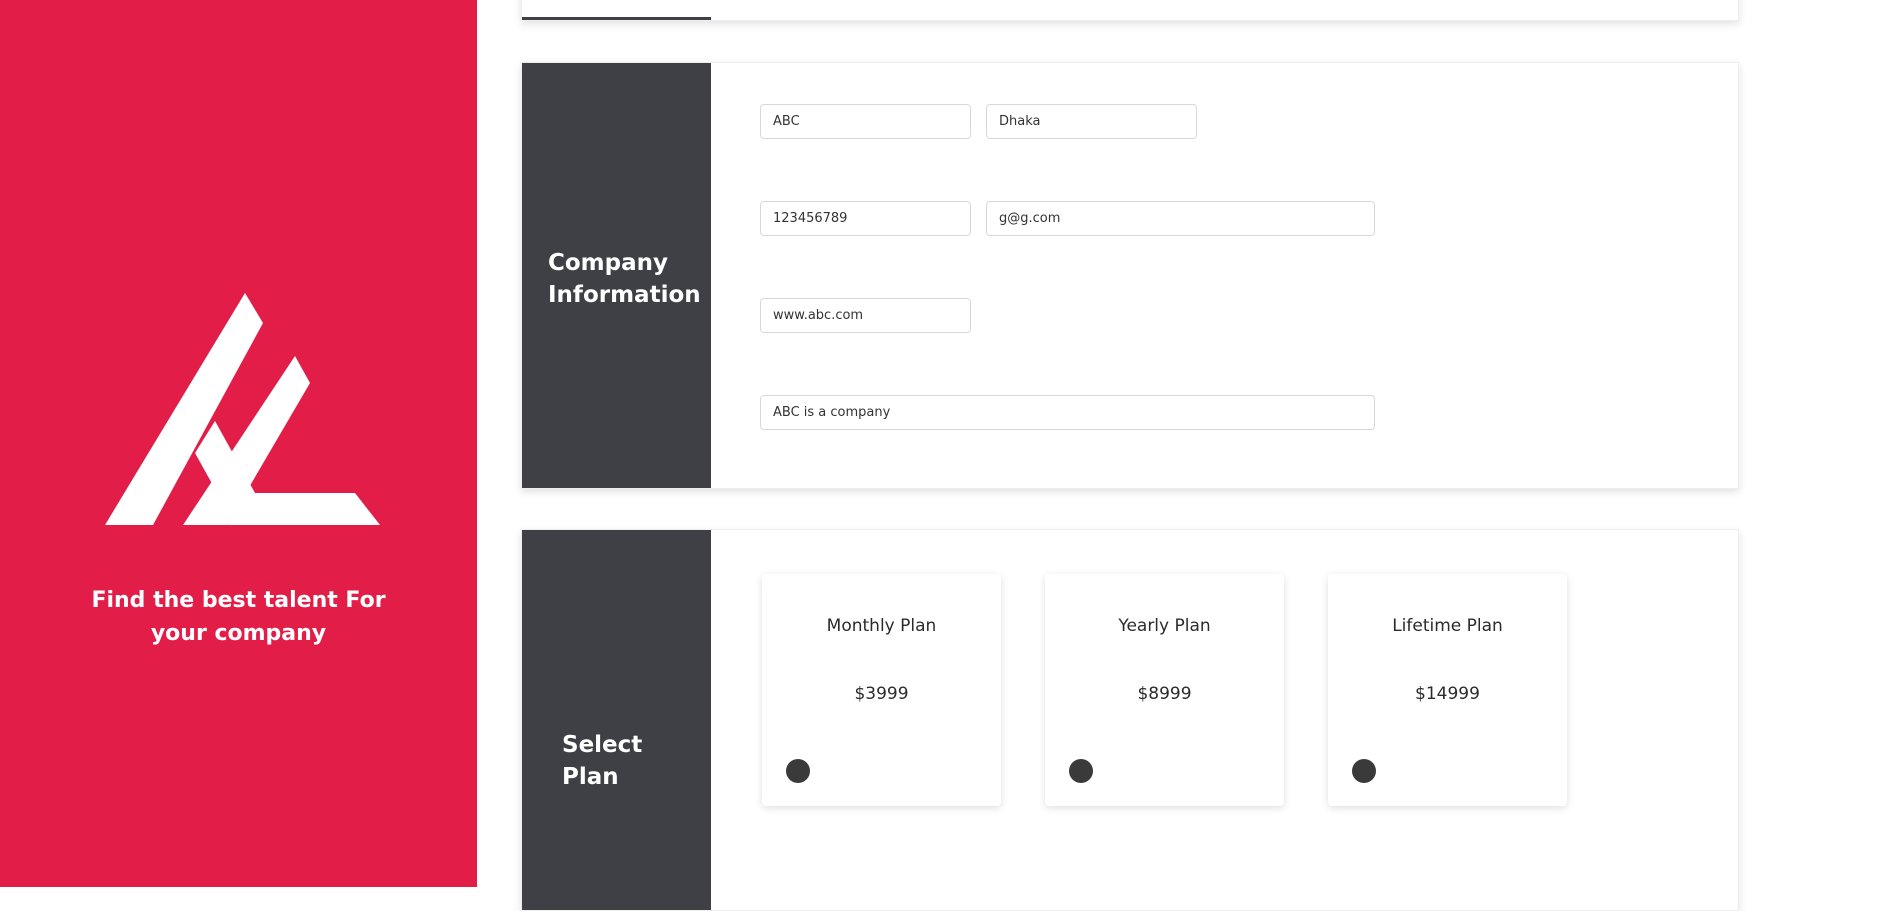 The image size is (1895, 911). I want to click on hl-logo-icon, so click(242, 409).